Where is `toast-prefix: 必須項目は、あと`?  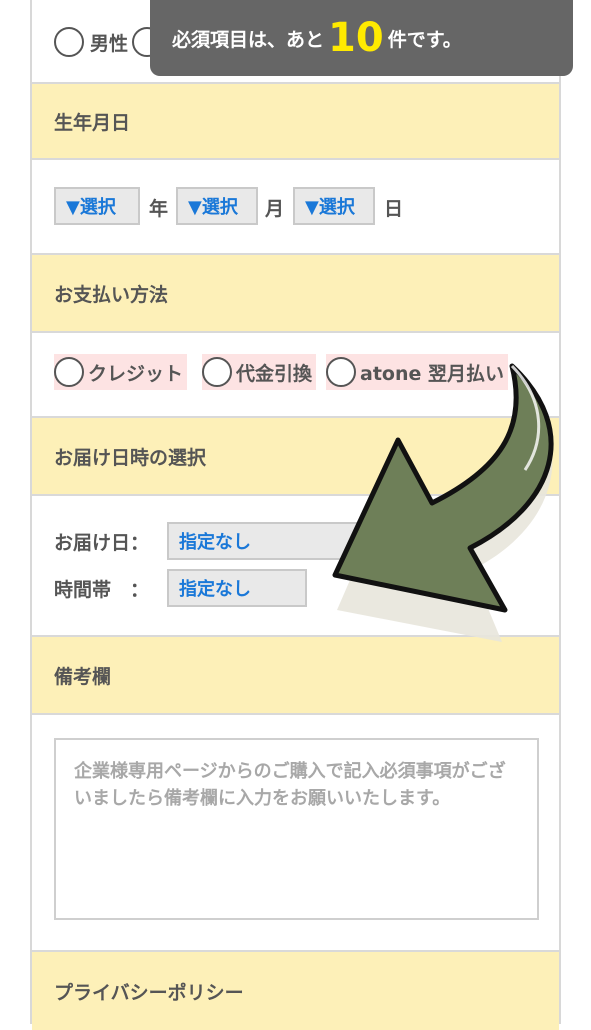 toast-prefix: 必須項目は、あと is located at coordinates (248, 39).